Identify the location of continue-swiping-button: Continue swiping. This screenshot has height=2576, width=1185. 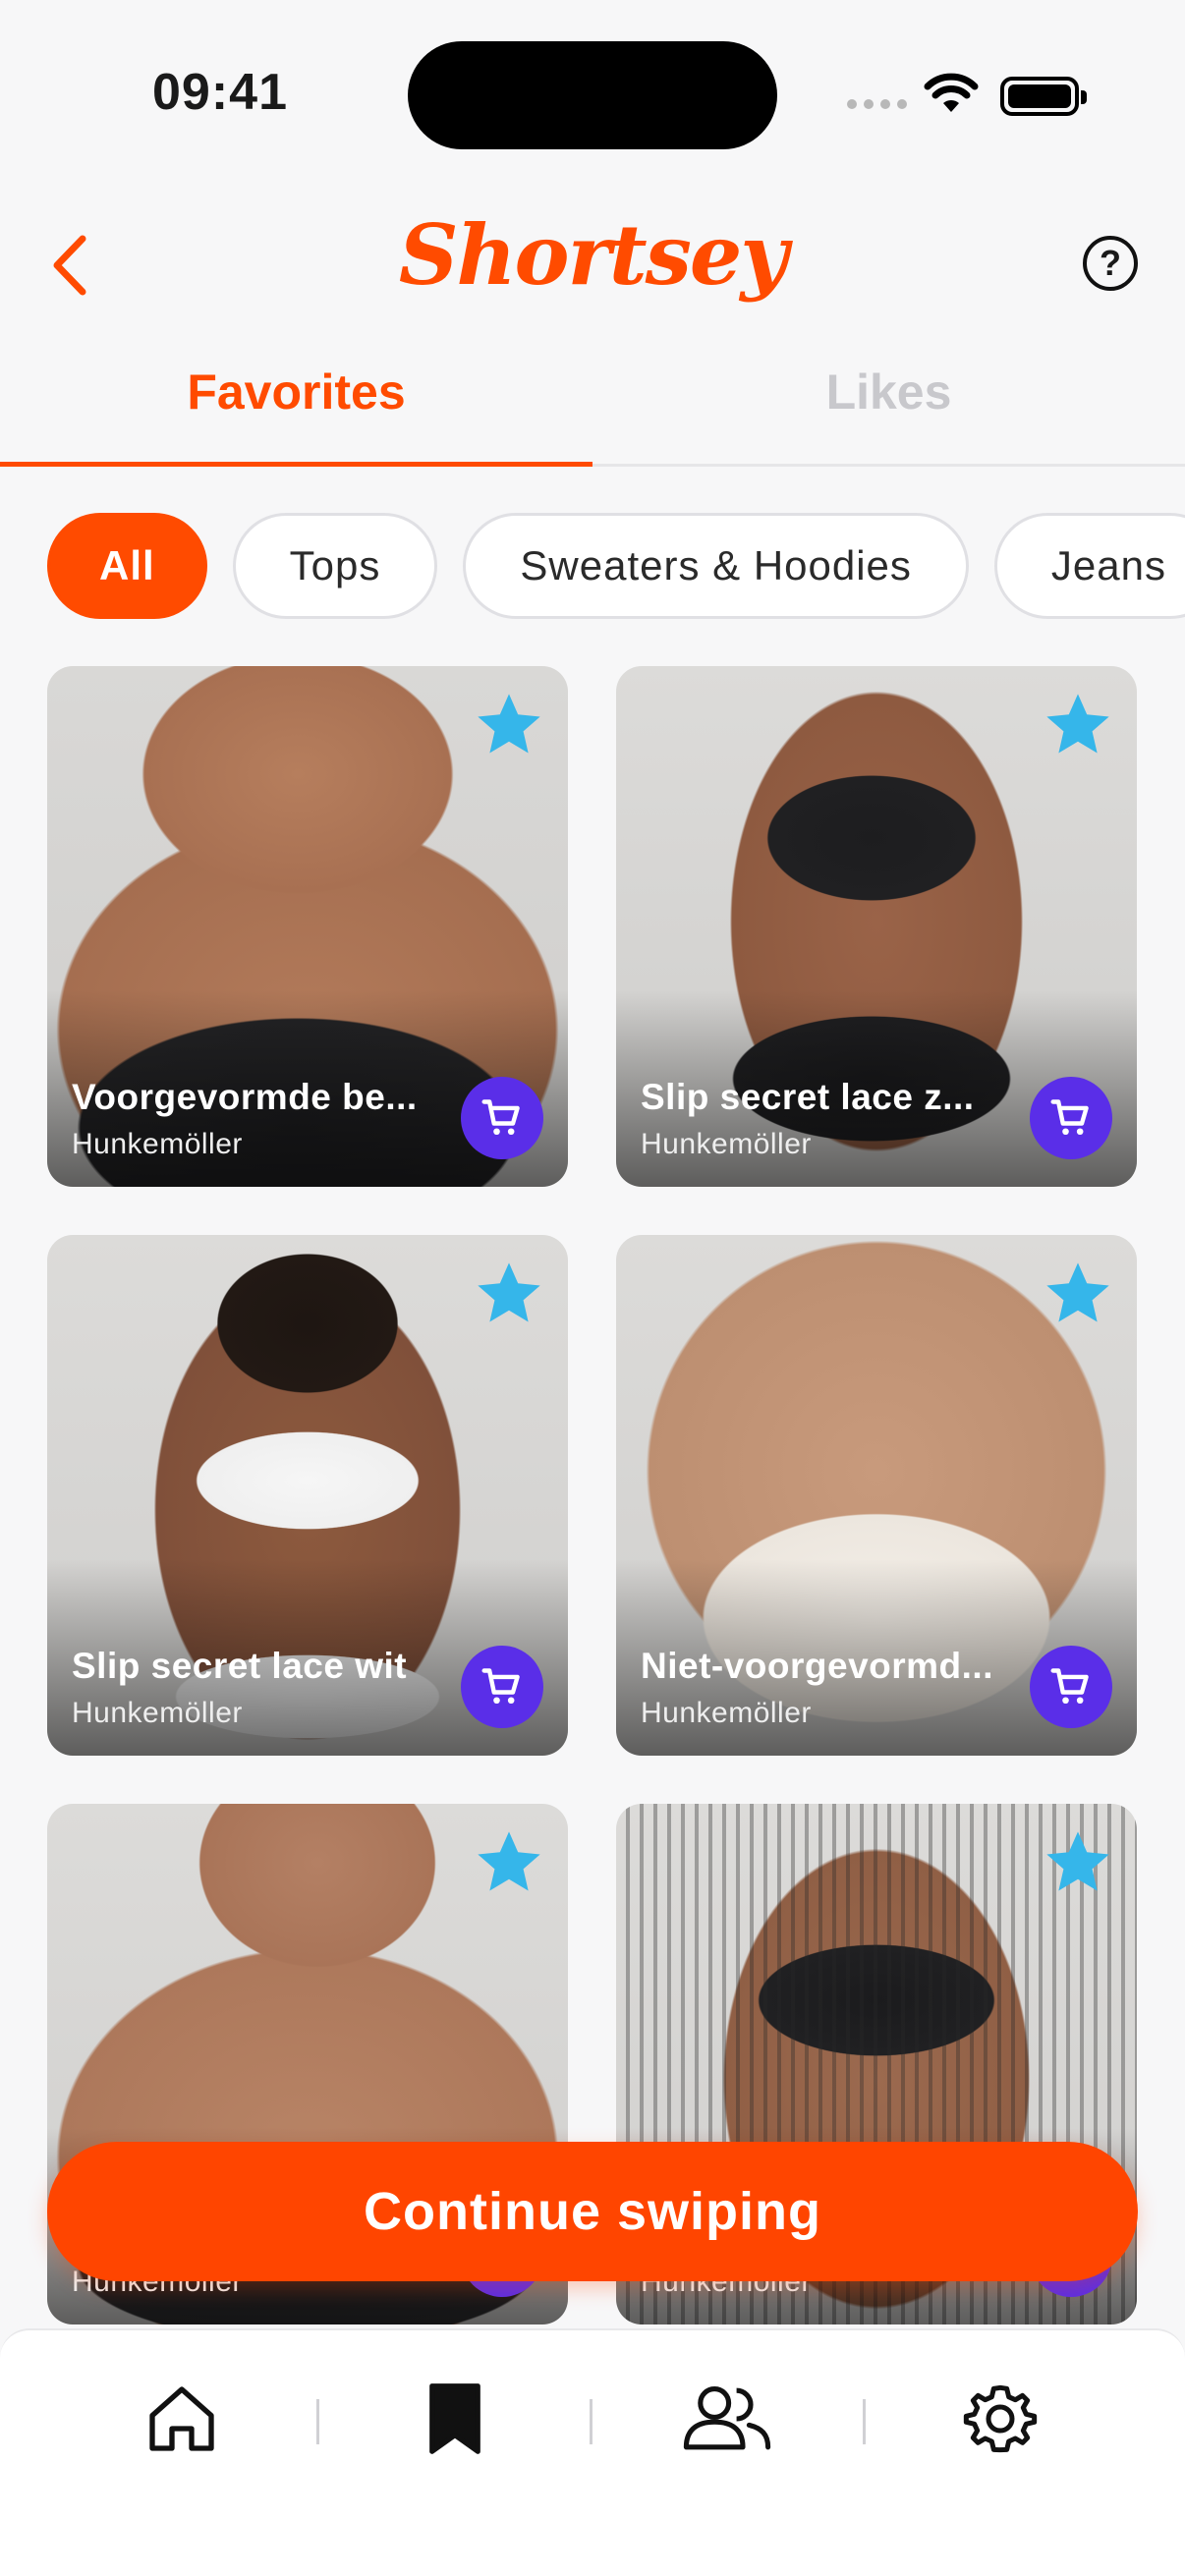
(592, 2211).